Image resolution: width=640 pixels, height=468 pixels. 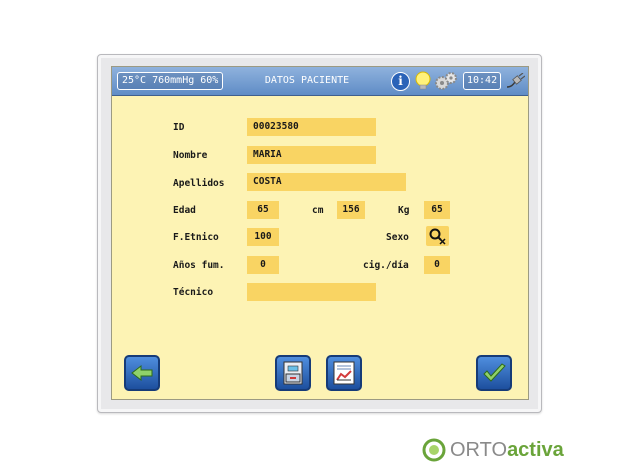 What do you see at coordinates (479, 450) in the screenshot?
I see `logo-text-part1: ORTO` at bounding box center [479, 450].